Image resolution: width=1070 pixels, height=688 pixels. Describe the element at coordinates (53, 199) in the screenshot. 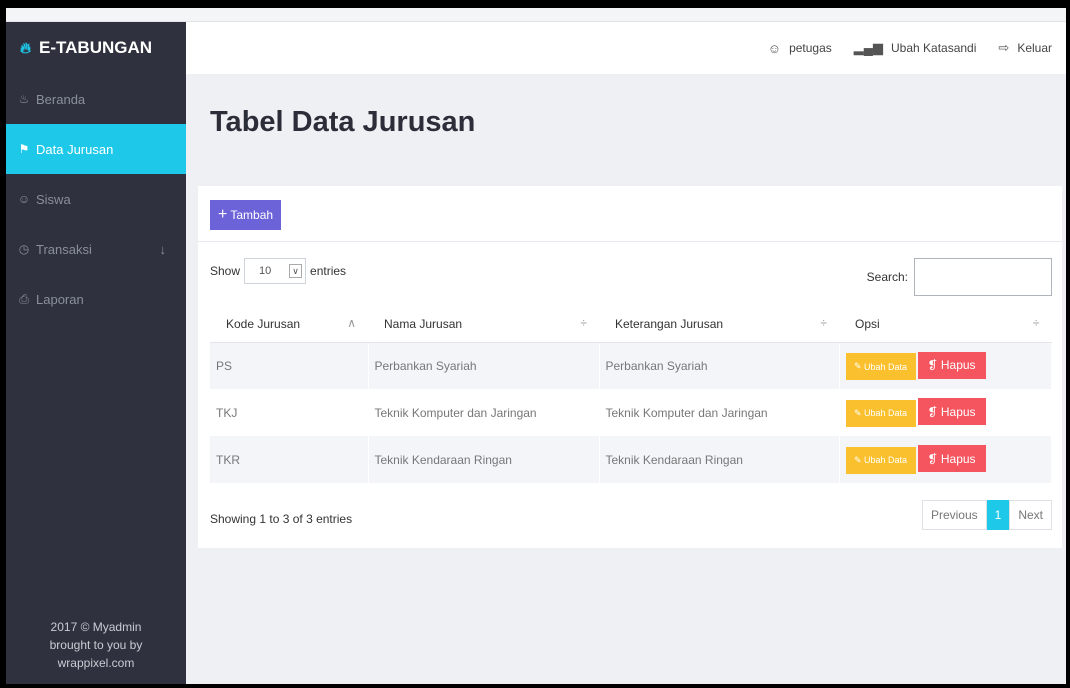

I see `sidebar-item-label: Siswa` at that location.